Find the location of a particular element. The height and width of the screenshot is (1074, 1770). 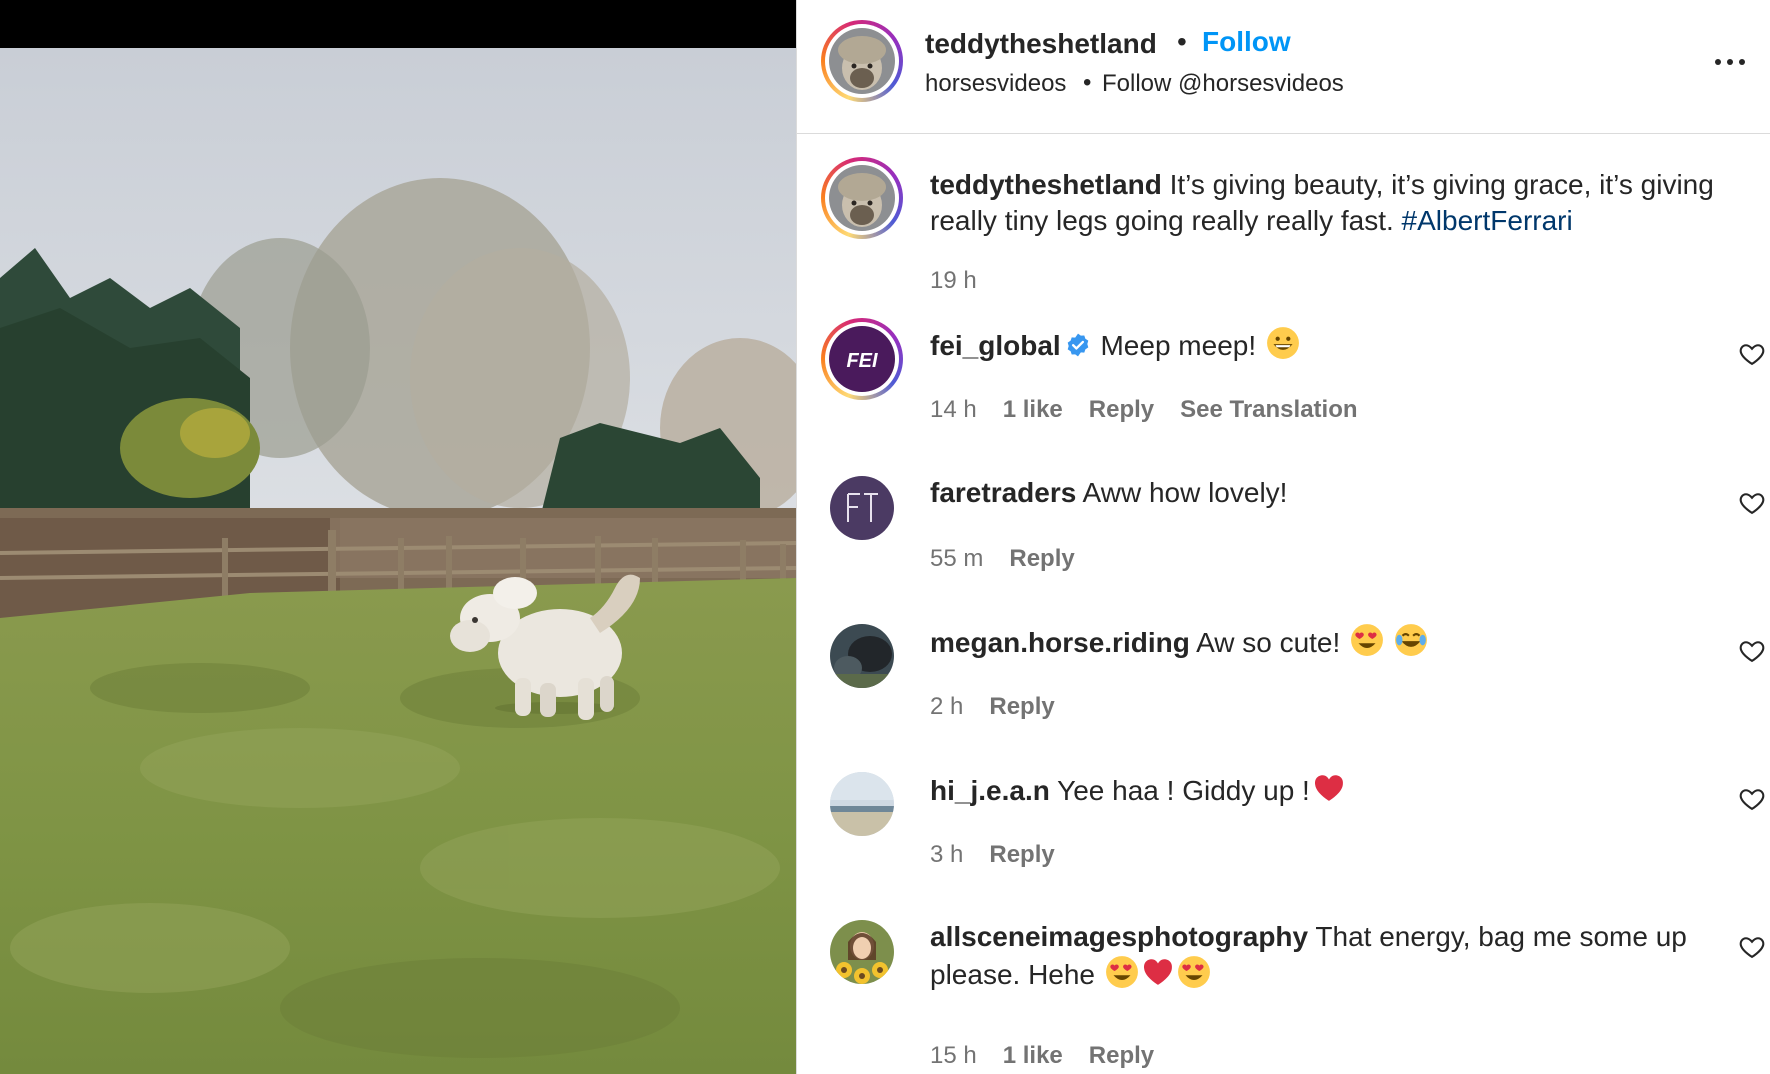

comment-timestamp: 15 h is located at coordinates (953, 1056).